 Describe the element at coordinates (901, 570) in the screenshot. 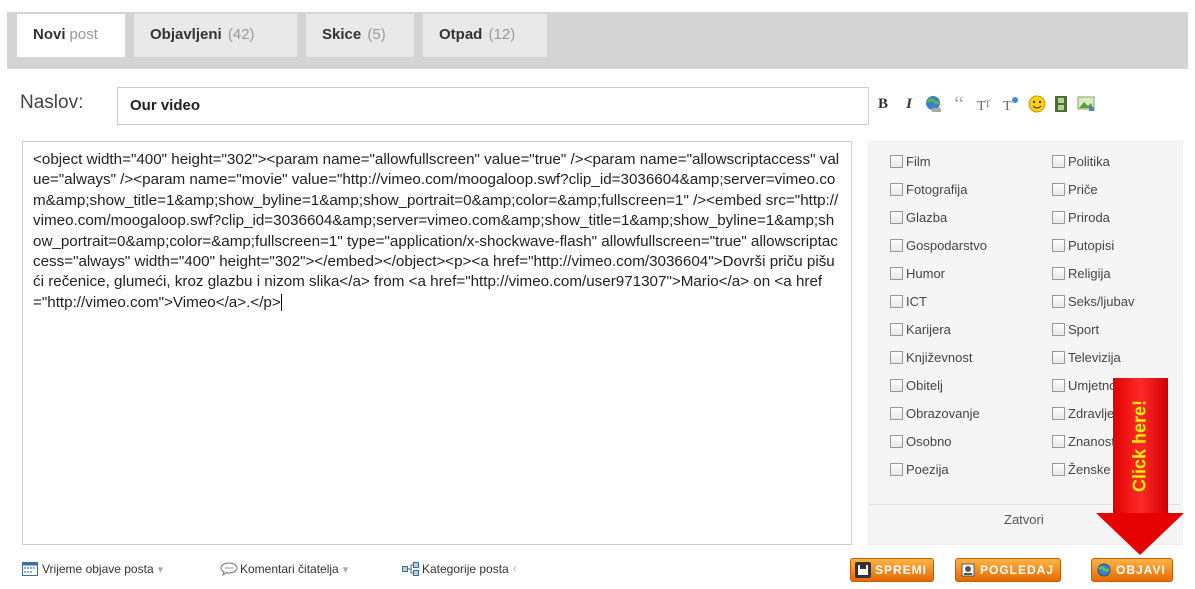

I see `save-label: SPREMI` at that location.